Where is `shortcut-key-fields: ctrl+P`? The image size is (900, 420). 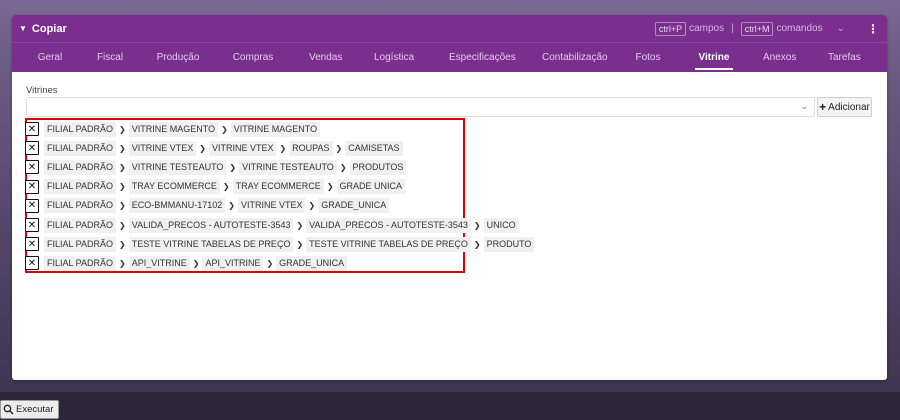 shortcut-key-fields: ctrl+P is located at coordinates (670, 28).